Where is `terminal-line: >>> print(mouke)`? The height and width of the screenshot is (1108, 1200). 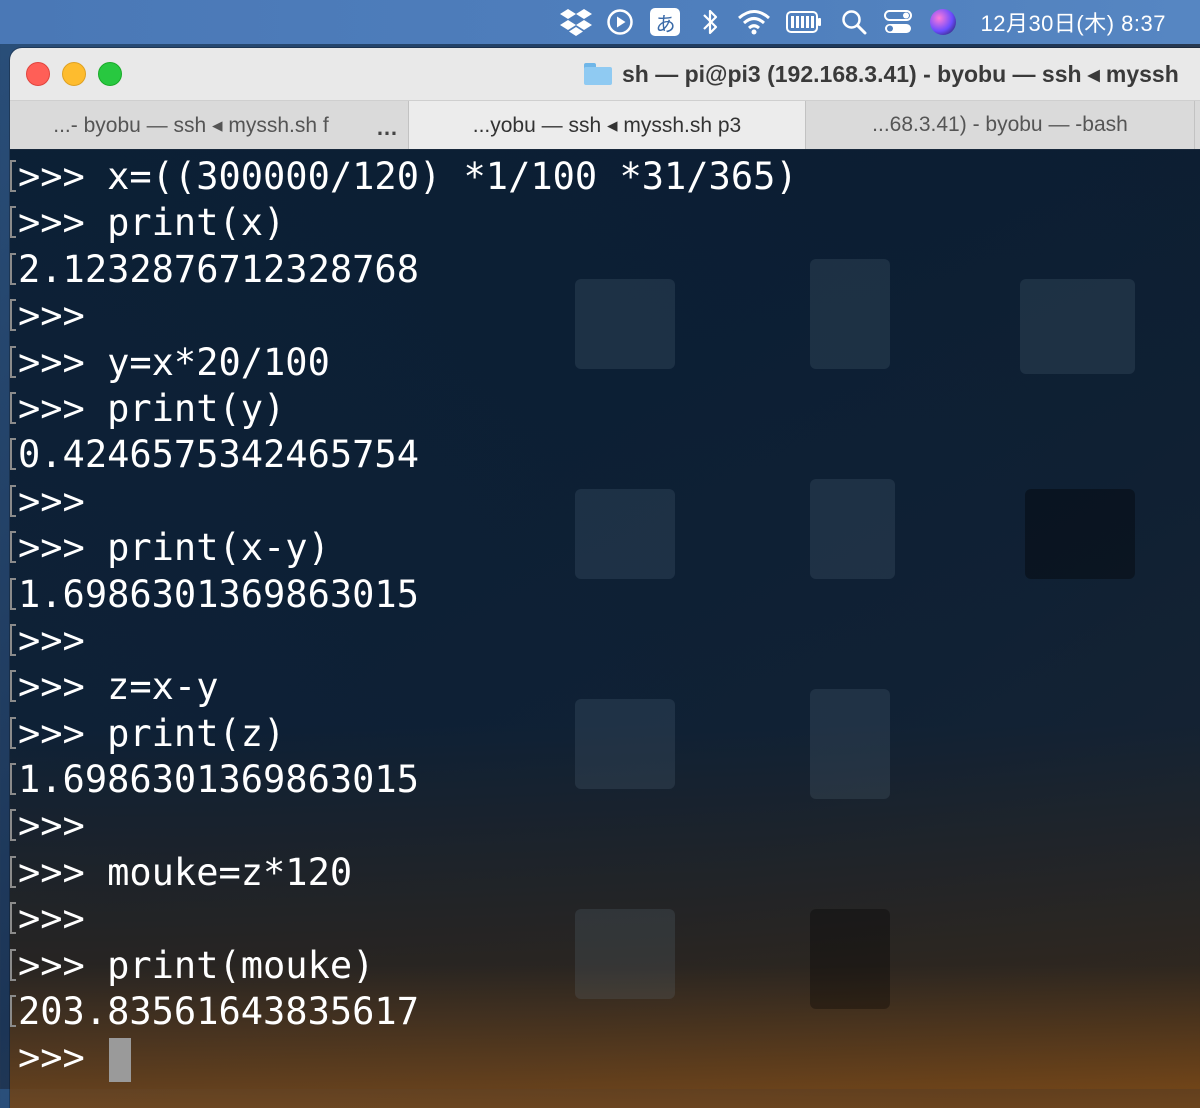
terminal-line: >>> print(mouke) is located at coordinates (404, 966).